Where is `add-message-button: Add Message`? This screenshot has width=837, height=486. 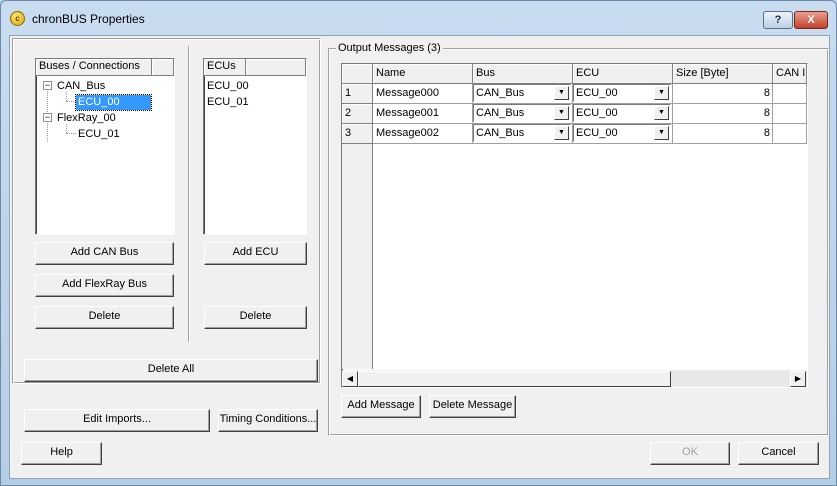
add-message-button: Add Message is located at coordinates (381, 406).